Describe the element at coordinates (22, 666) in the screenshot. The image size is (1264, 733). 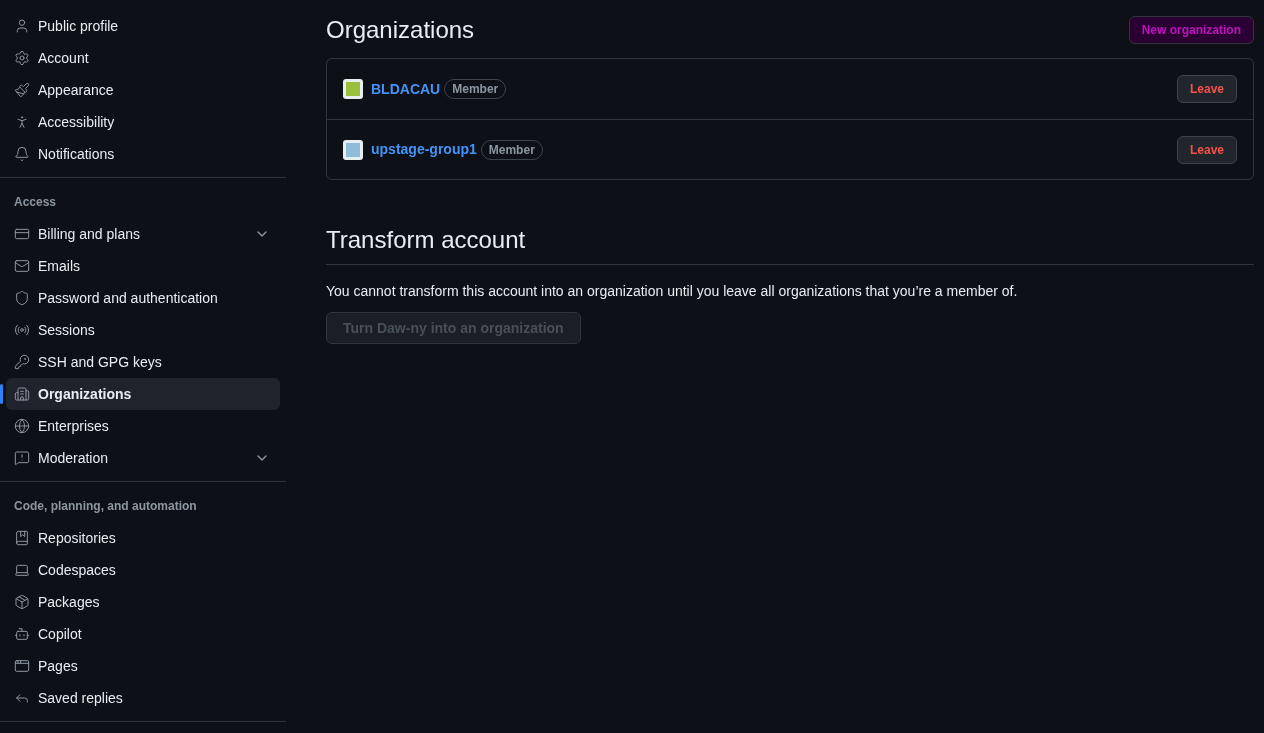
I see `browser-window-icon` at that location.